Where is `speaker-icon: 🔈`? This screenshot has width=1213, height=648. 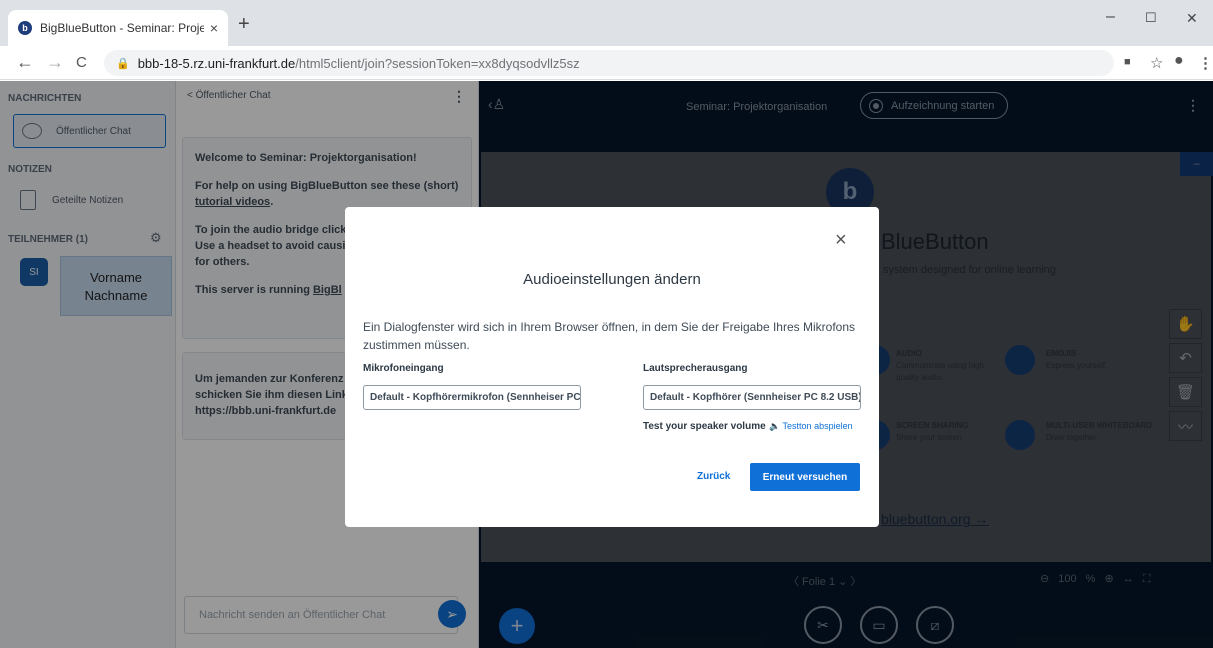 speaker-icon: 🔈 is located at coordinates (776, 426).